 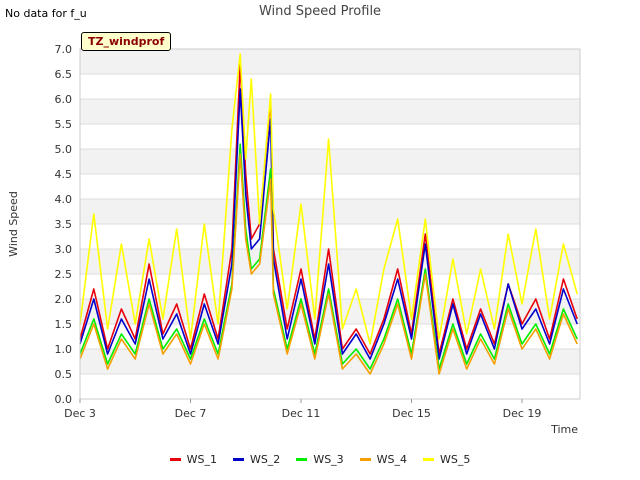 I want to click on legend-item-ws_3: WS_3, so click(x=320, y=459).